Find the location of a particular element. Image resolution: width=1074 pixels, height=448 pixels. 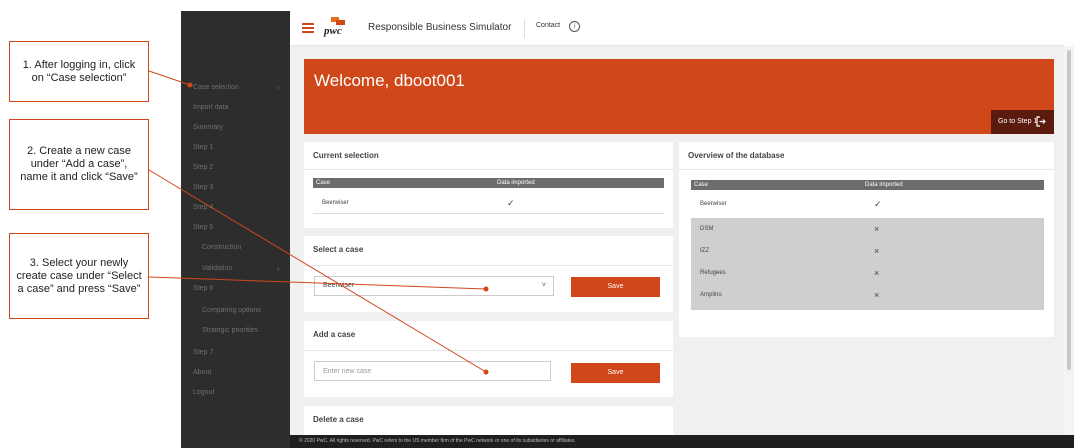

table-row: DSM × is located at coordinates (867, 229).